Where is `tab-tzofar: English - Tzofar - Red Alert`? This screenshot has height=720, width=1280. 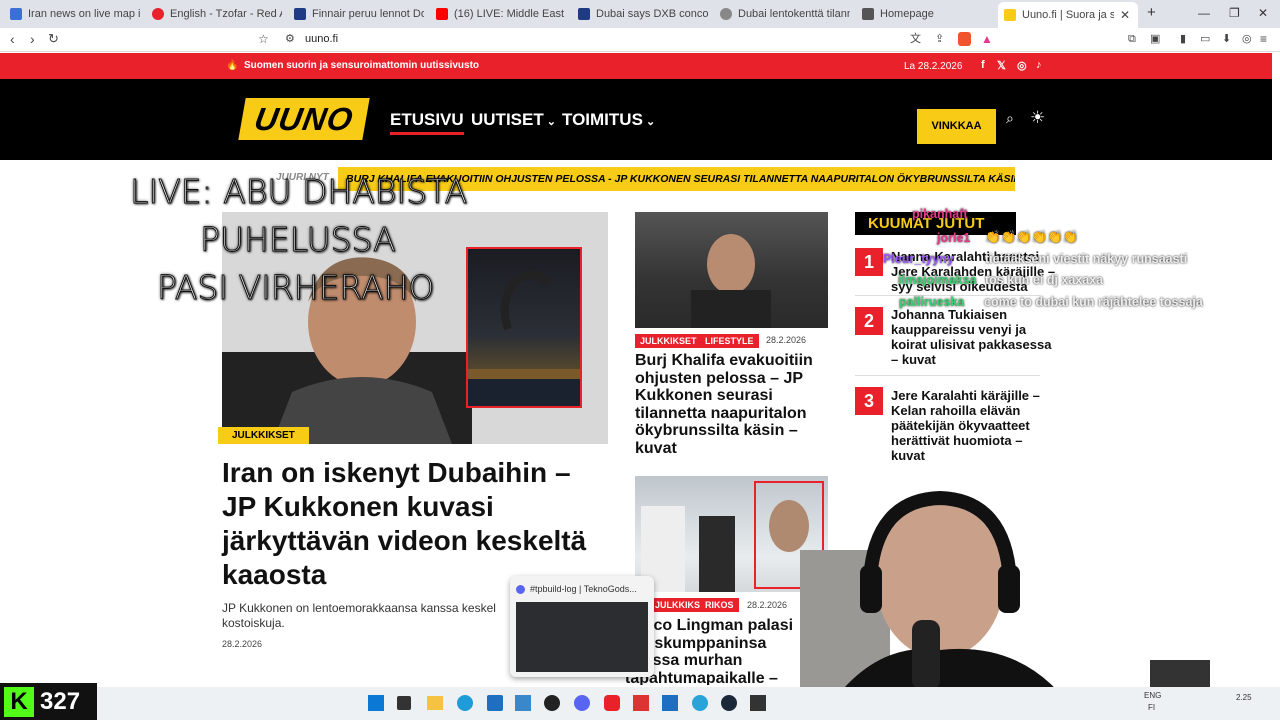 tab-tzofar: English - Tzofar - Red Alert is located at coordinates (217, 14).